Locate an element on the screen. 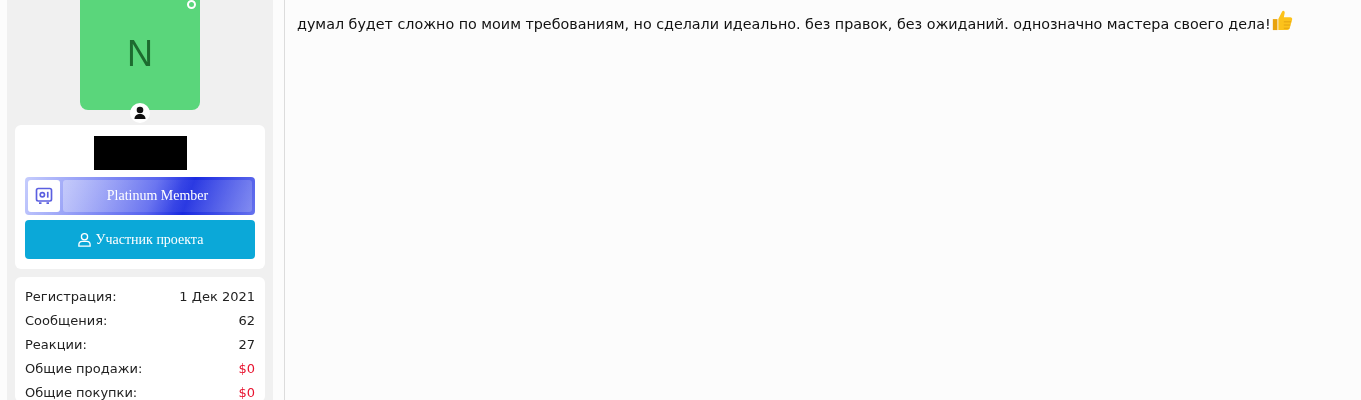  role-button: Участник проекта is located at coordinates (140, 239).